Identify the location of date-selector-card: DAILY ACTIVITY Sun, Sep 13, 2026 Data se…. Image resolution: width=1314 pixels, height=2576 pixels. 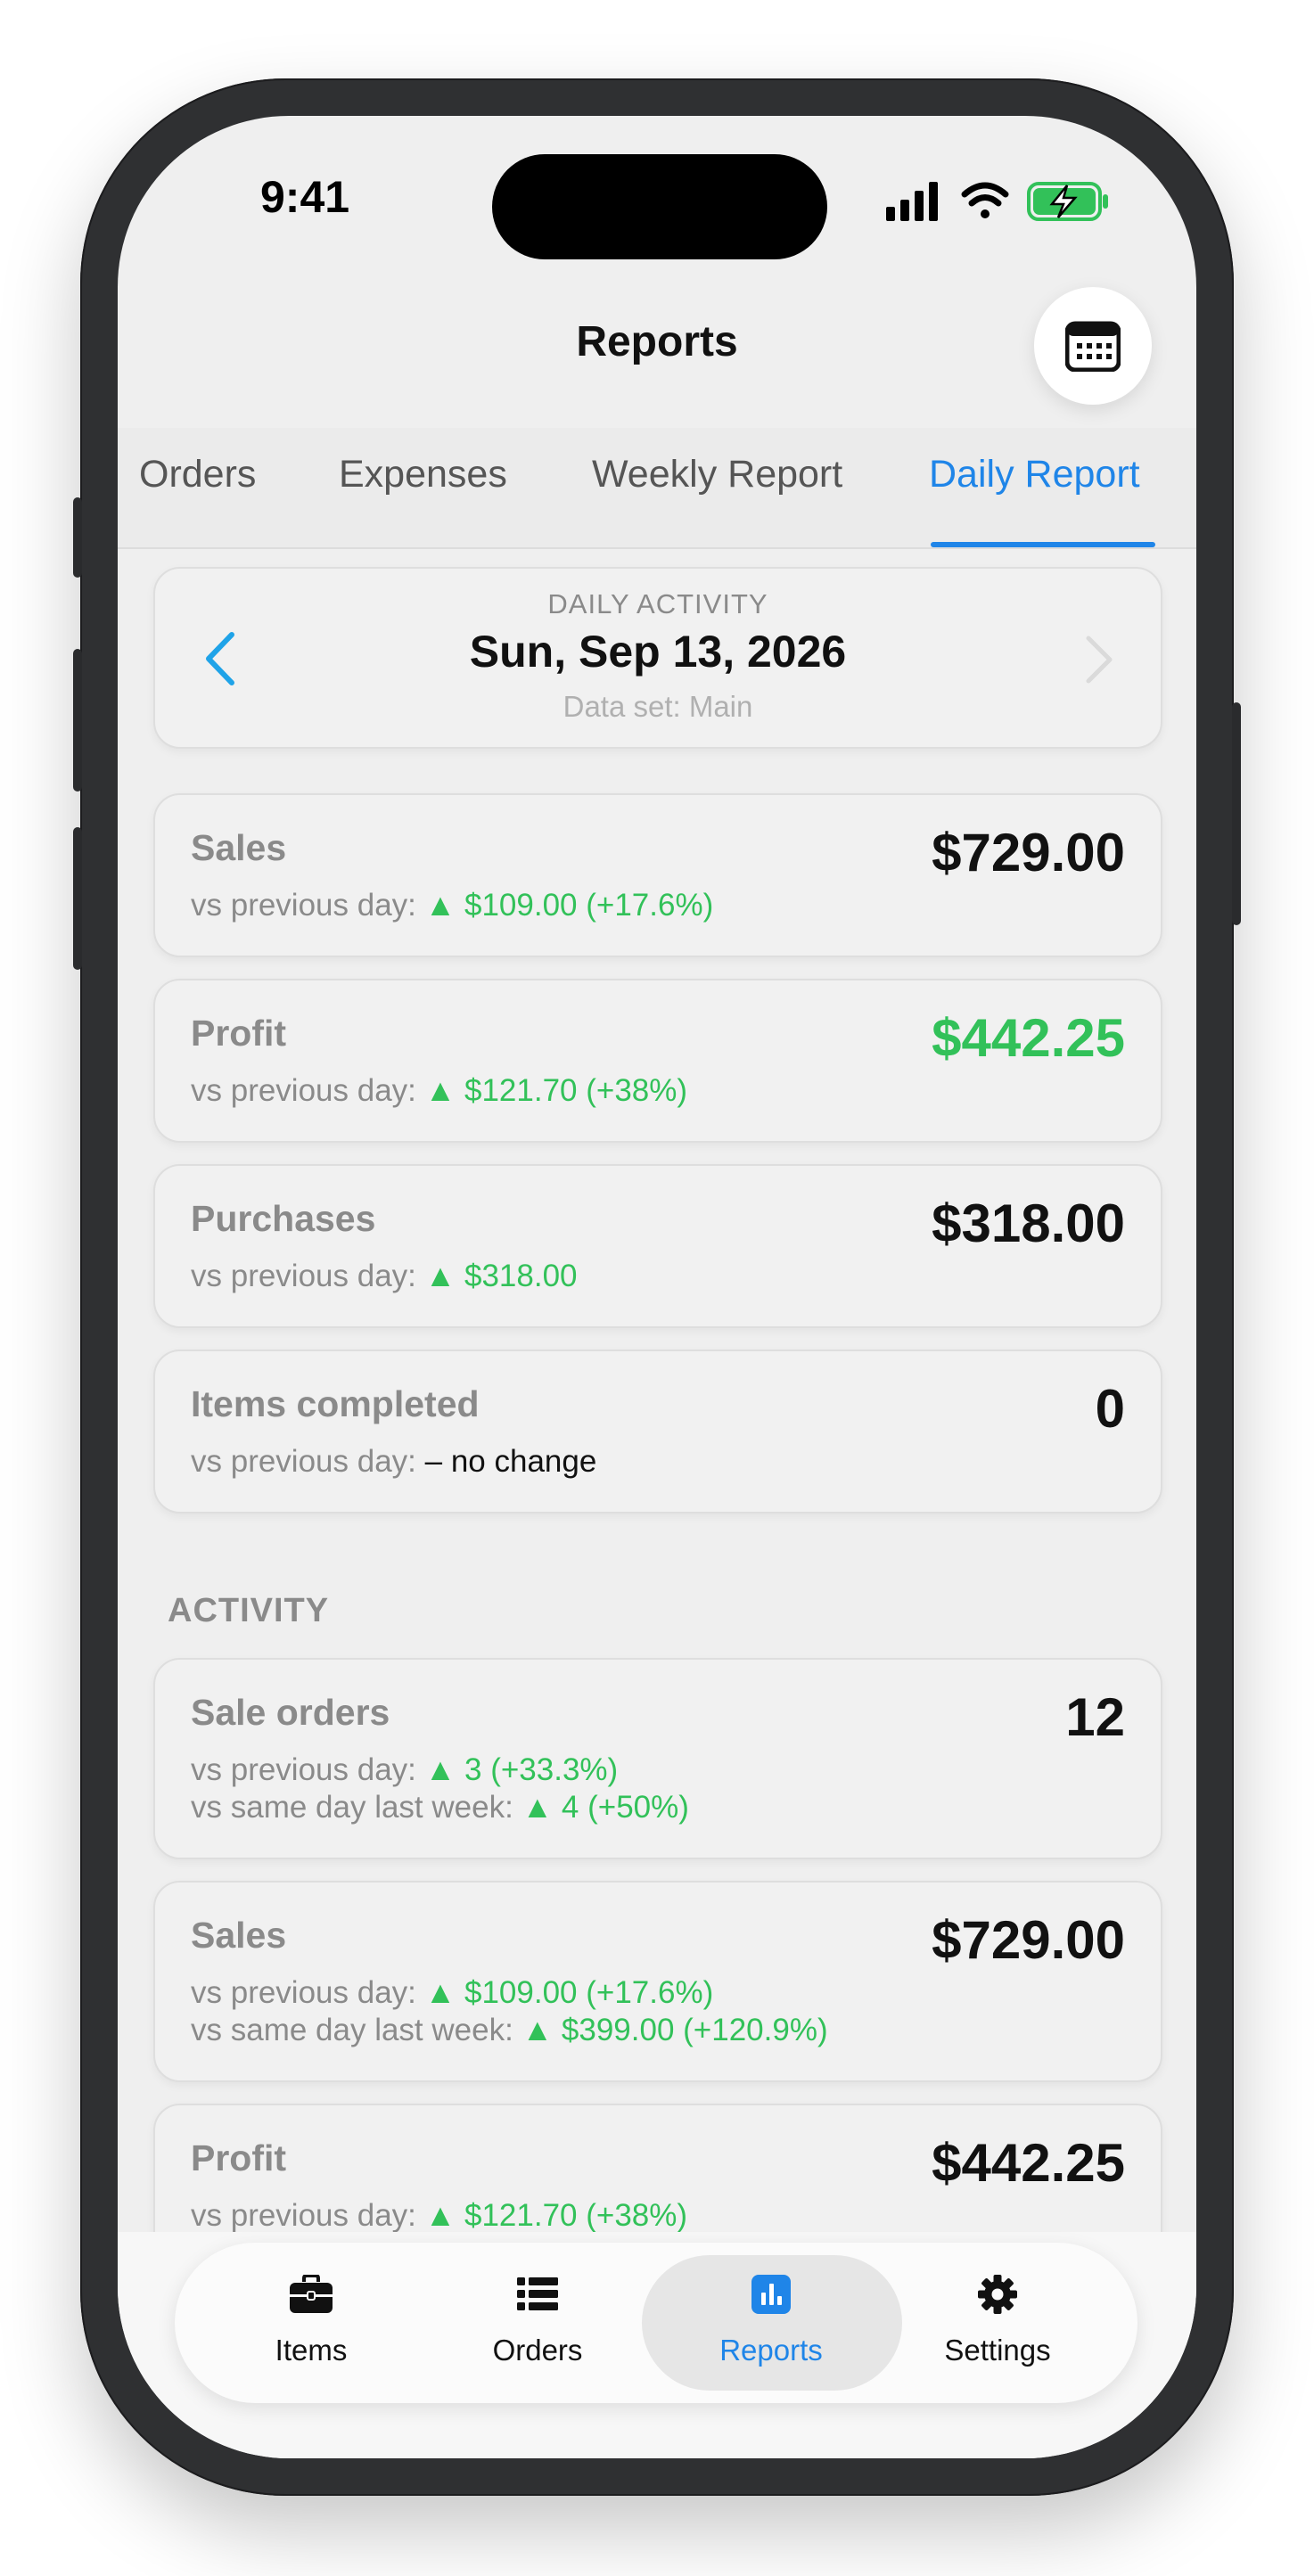
(658, 658).